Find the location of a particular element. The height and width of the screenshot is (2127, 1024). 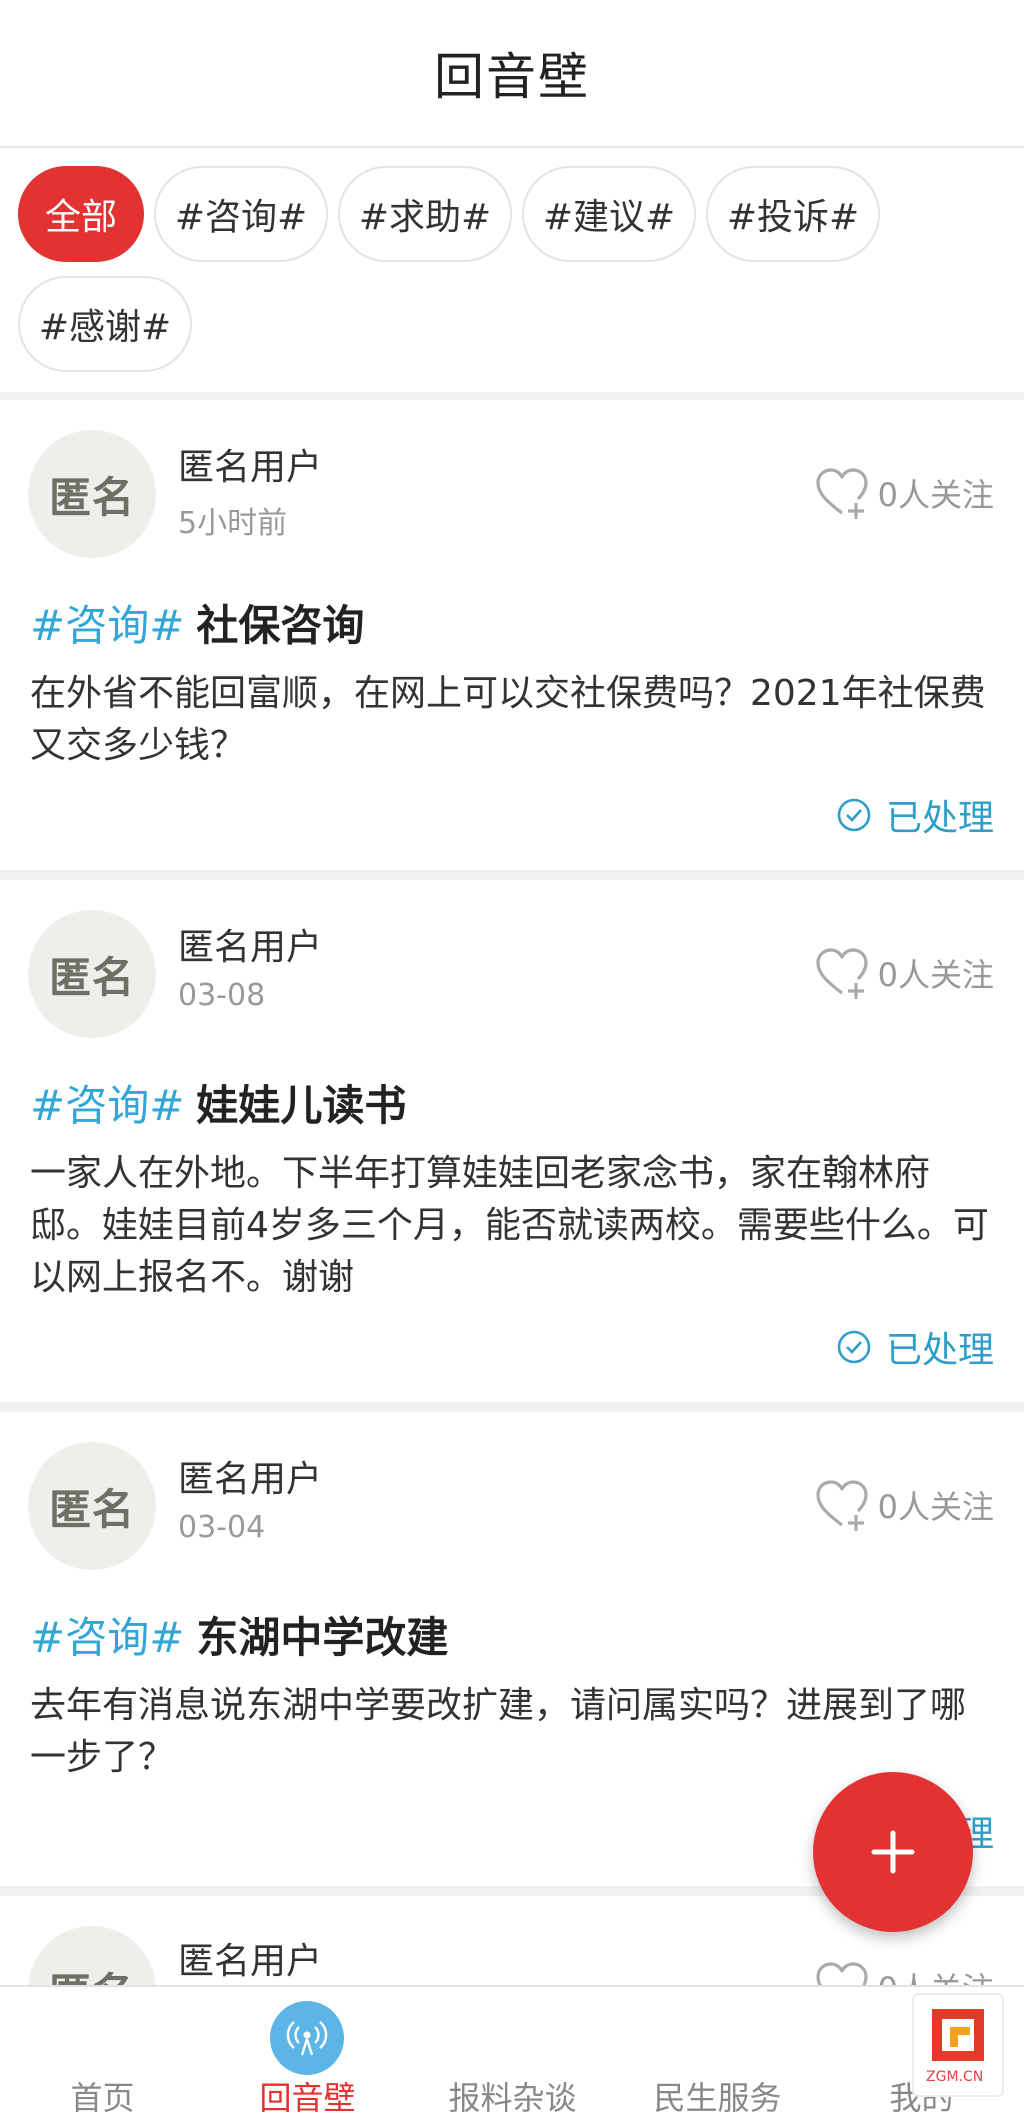

logo-icon is located at coordinates (958, 2035).